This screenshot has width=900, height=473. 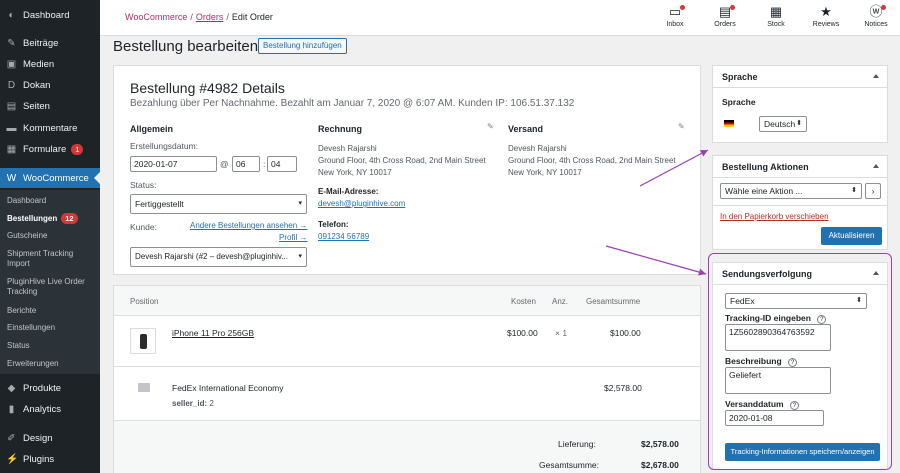 What do you see at coordinates (143, 341) in the screenshot?
I see `product-thumbnail` at bounding box center [143, 341].